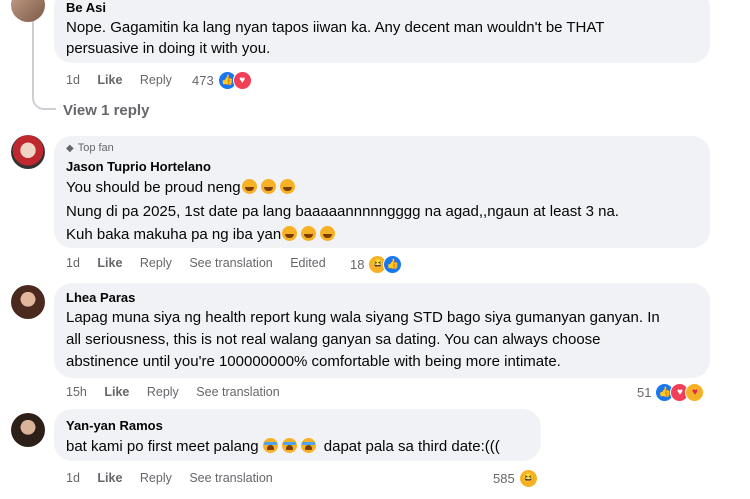 This screenshot has height=499, width=750. What do you see at coordinates (44, 98) in the screenshot?
I see `thread-line-curve` at bounding box center [44, 98].